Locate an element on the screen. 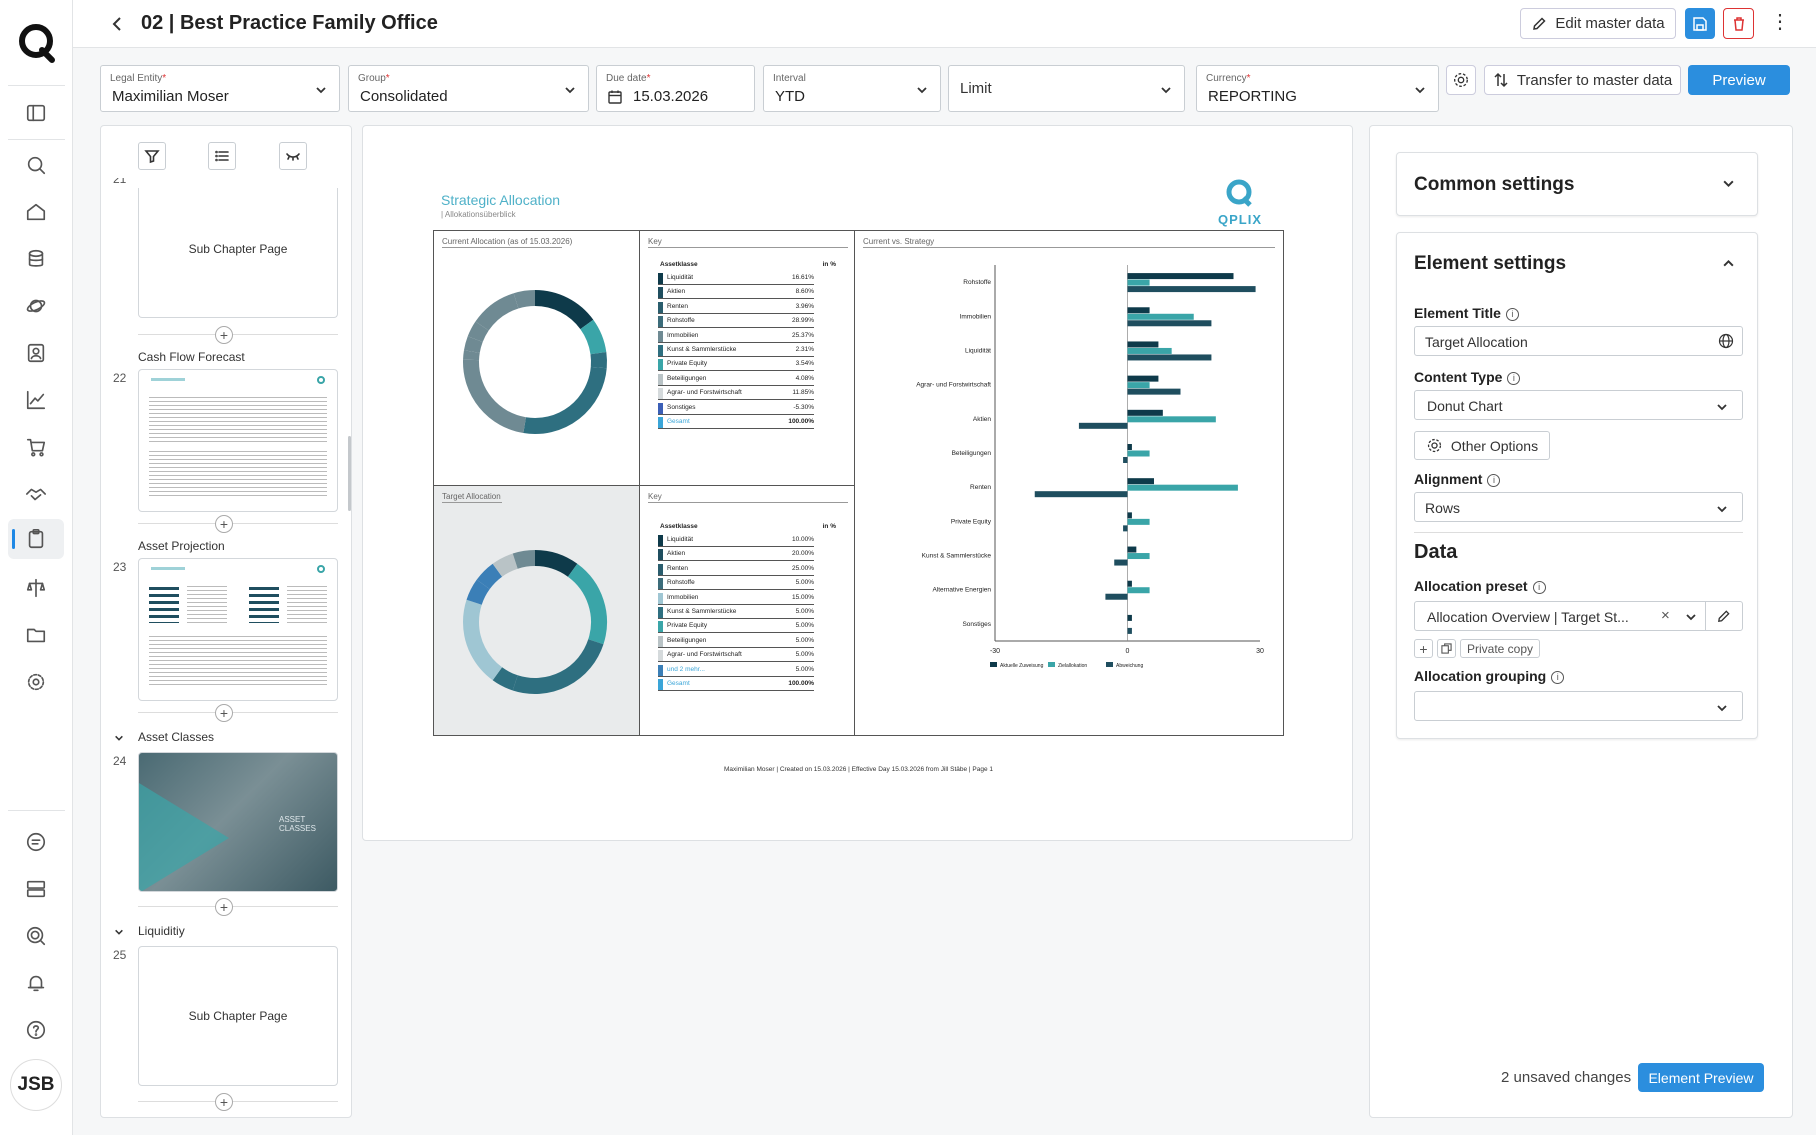  bell-icon is located at coordinates (36, 983).